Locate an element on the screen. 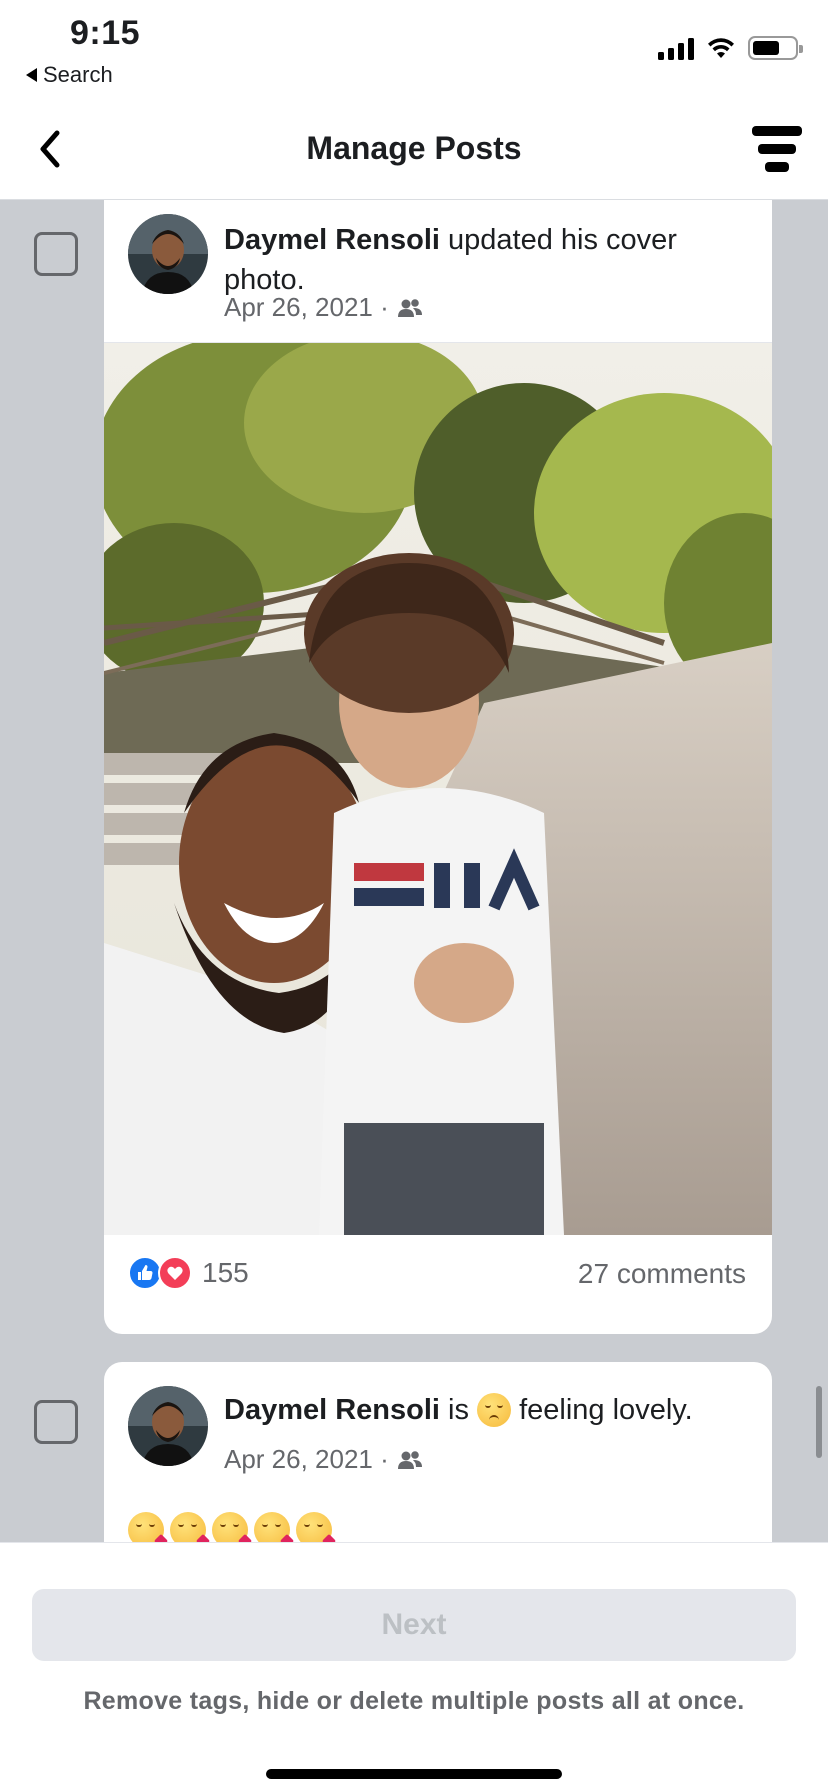 This screenshot has width=828, height=1792. back-app-label: Search is located at coordinates (78, 74).